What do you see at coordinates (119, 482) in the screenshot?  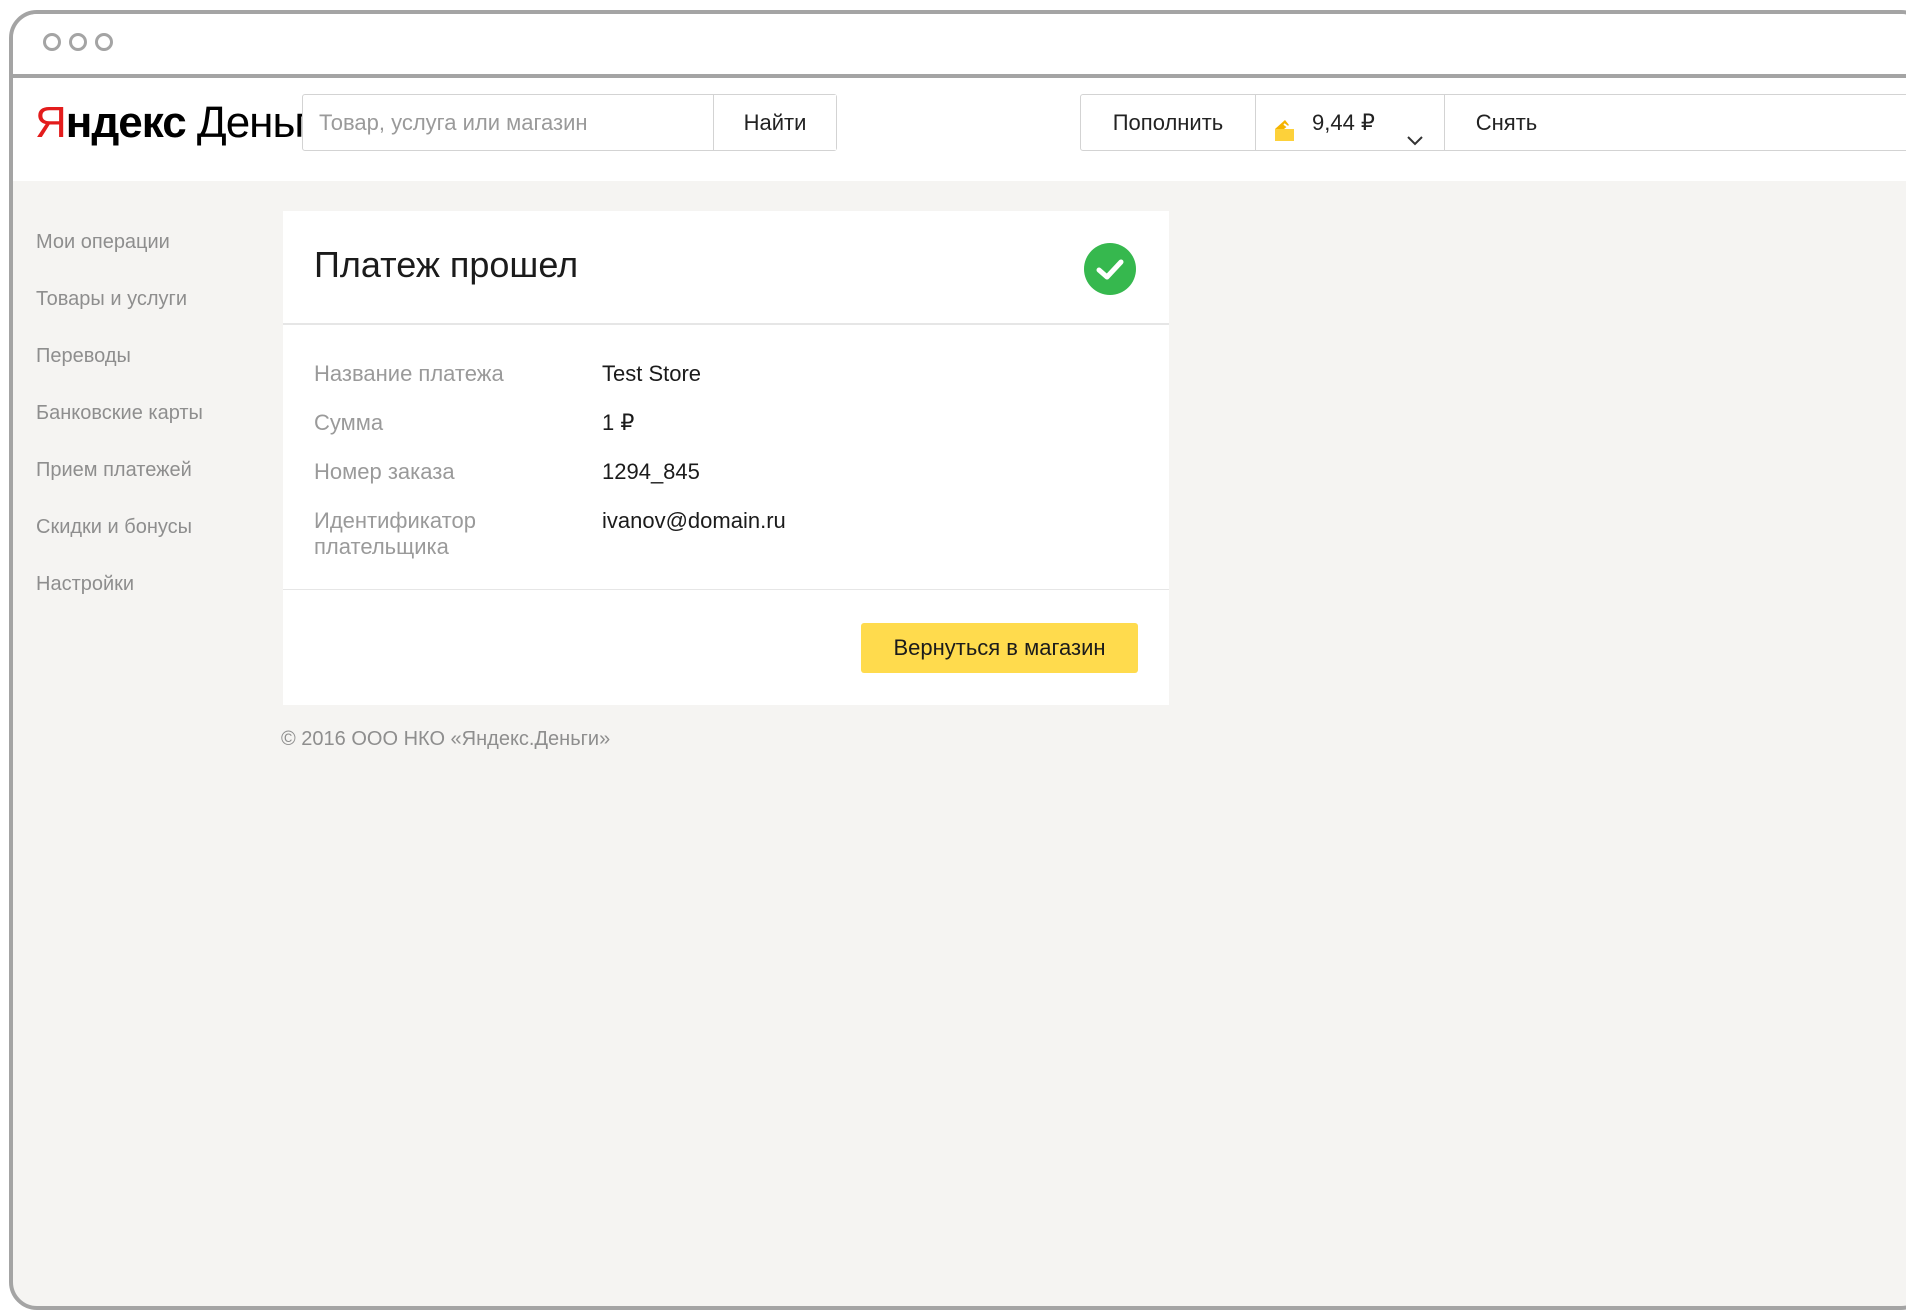 I see `sidebar-item-payments: Прием платежей` at bounding box center [119, 482].